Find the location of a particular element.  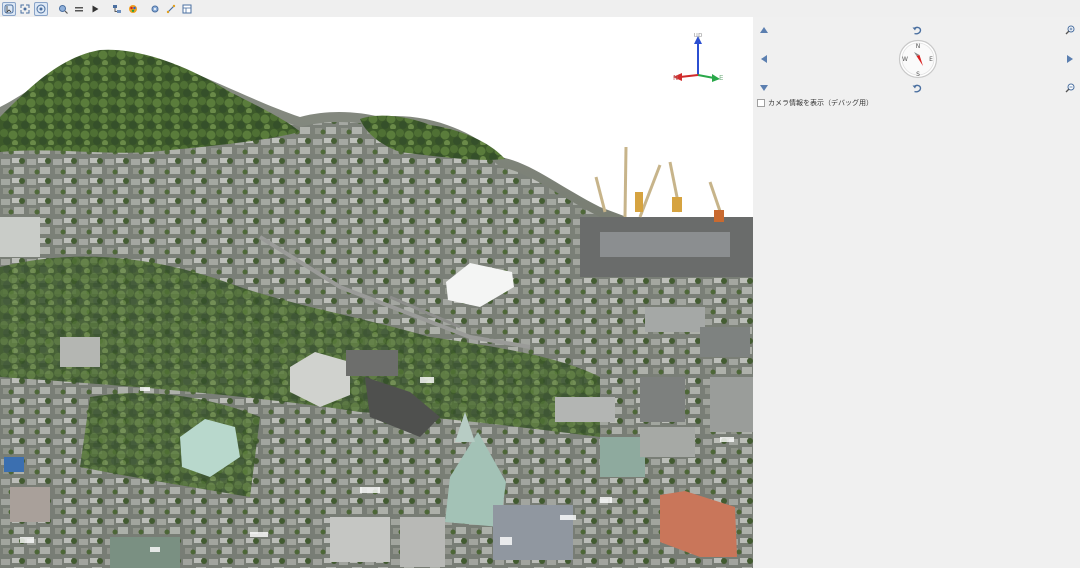

select-tool-icon is located at coordinates (9, 8).